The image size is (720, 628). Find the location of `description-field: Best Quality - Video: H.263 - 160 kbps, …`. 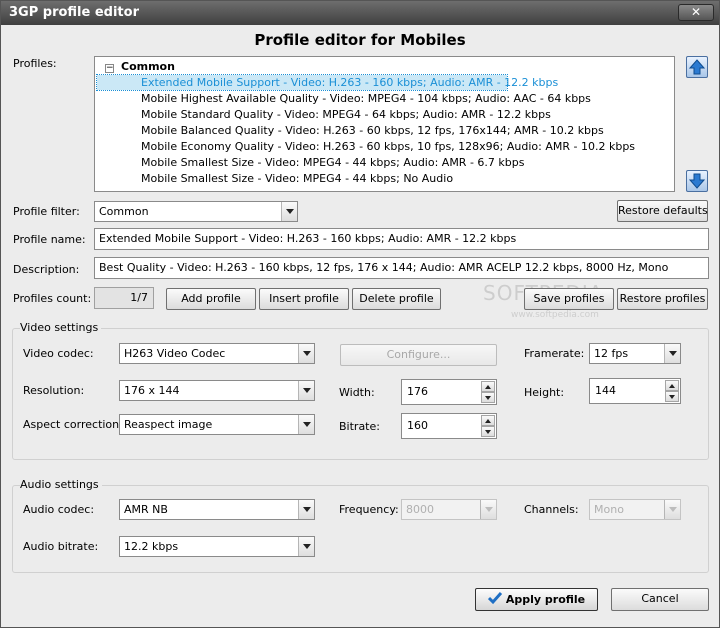

description-field: Best Quality - Video: H.263 - 160 kbps, … is located at coordinates (401, 268).